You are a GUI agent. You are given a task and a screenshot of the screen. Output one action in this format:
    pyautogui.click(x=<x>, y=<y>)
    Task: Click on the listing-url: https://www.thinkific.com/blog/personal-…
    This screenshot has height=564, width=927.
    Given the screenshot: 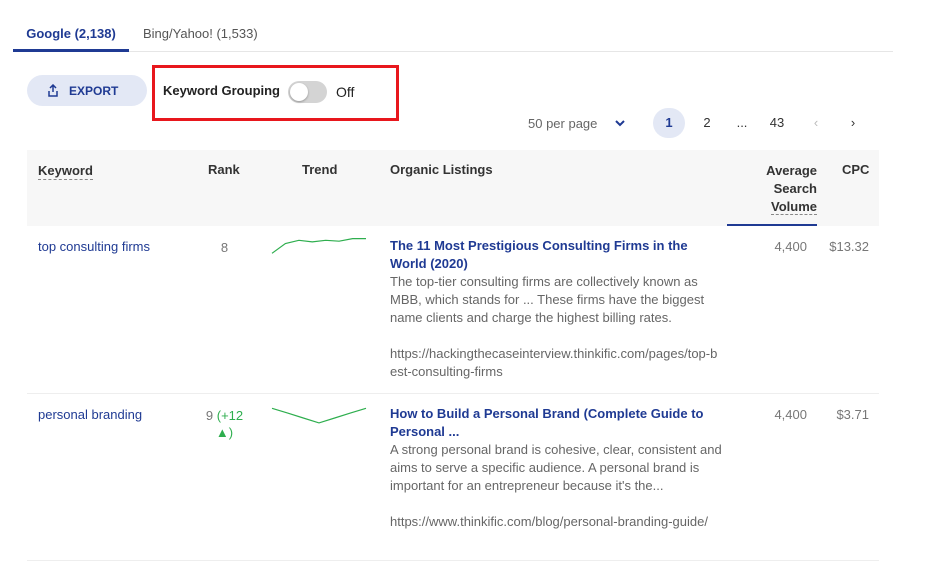 What is the action you would take?
    pyautogui.click(x=556, y=522)
    